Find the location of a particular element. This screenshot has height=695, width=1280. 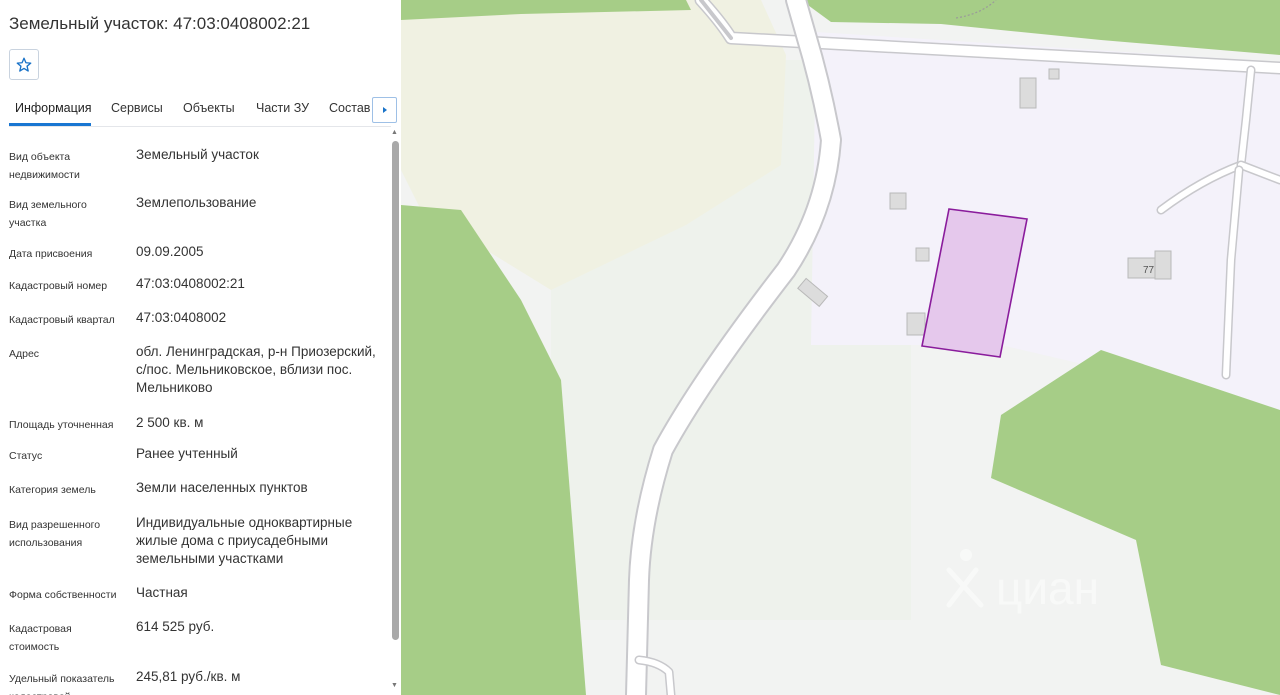

scrollbar-thumb is located at coordinates (395, 390).